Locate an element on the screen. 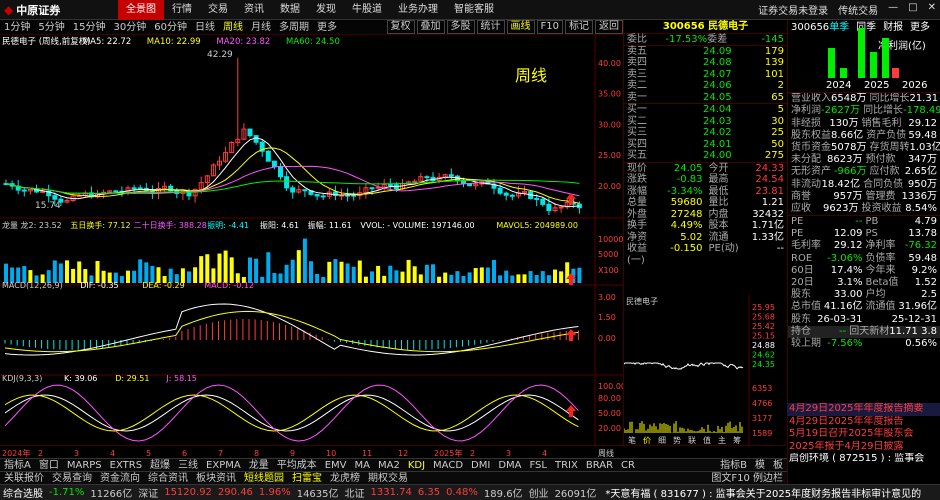  function-tab: 资金流向 is located at coordinates (120, 478).